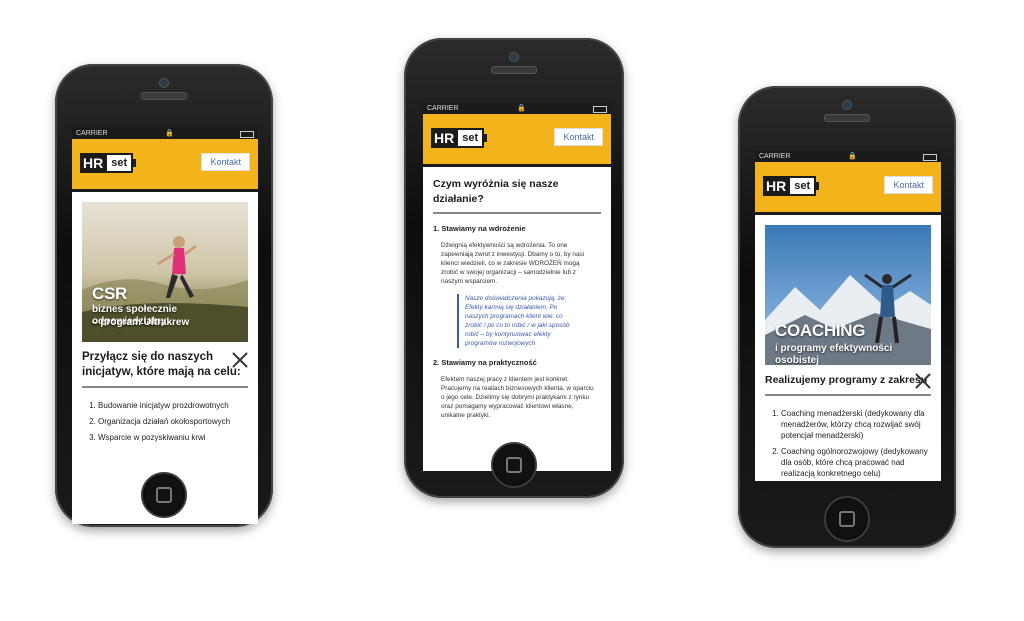 This screenshot has height=621, width=1024. I want to click on section-title-2: inicjatyw, które mają na celu:, so click(161, 372).